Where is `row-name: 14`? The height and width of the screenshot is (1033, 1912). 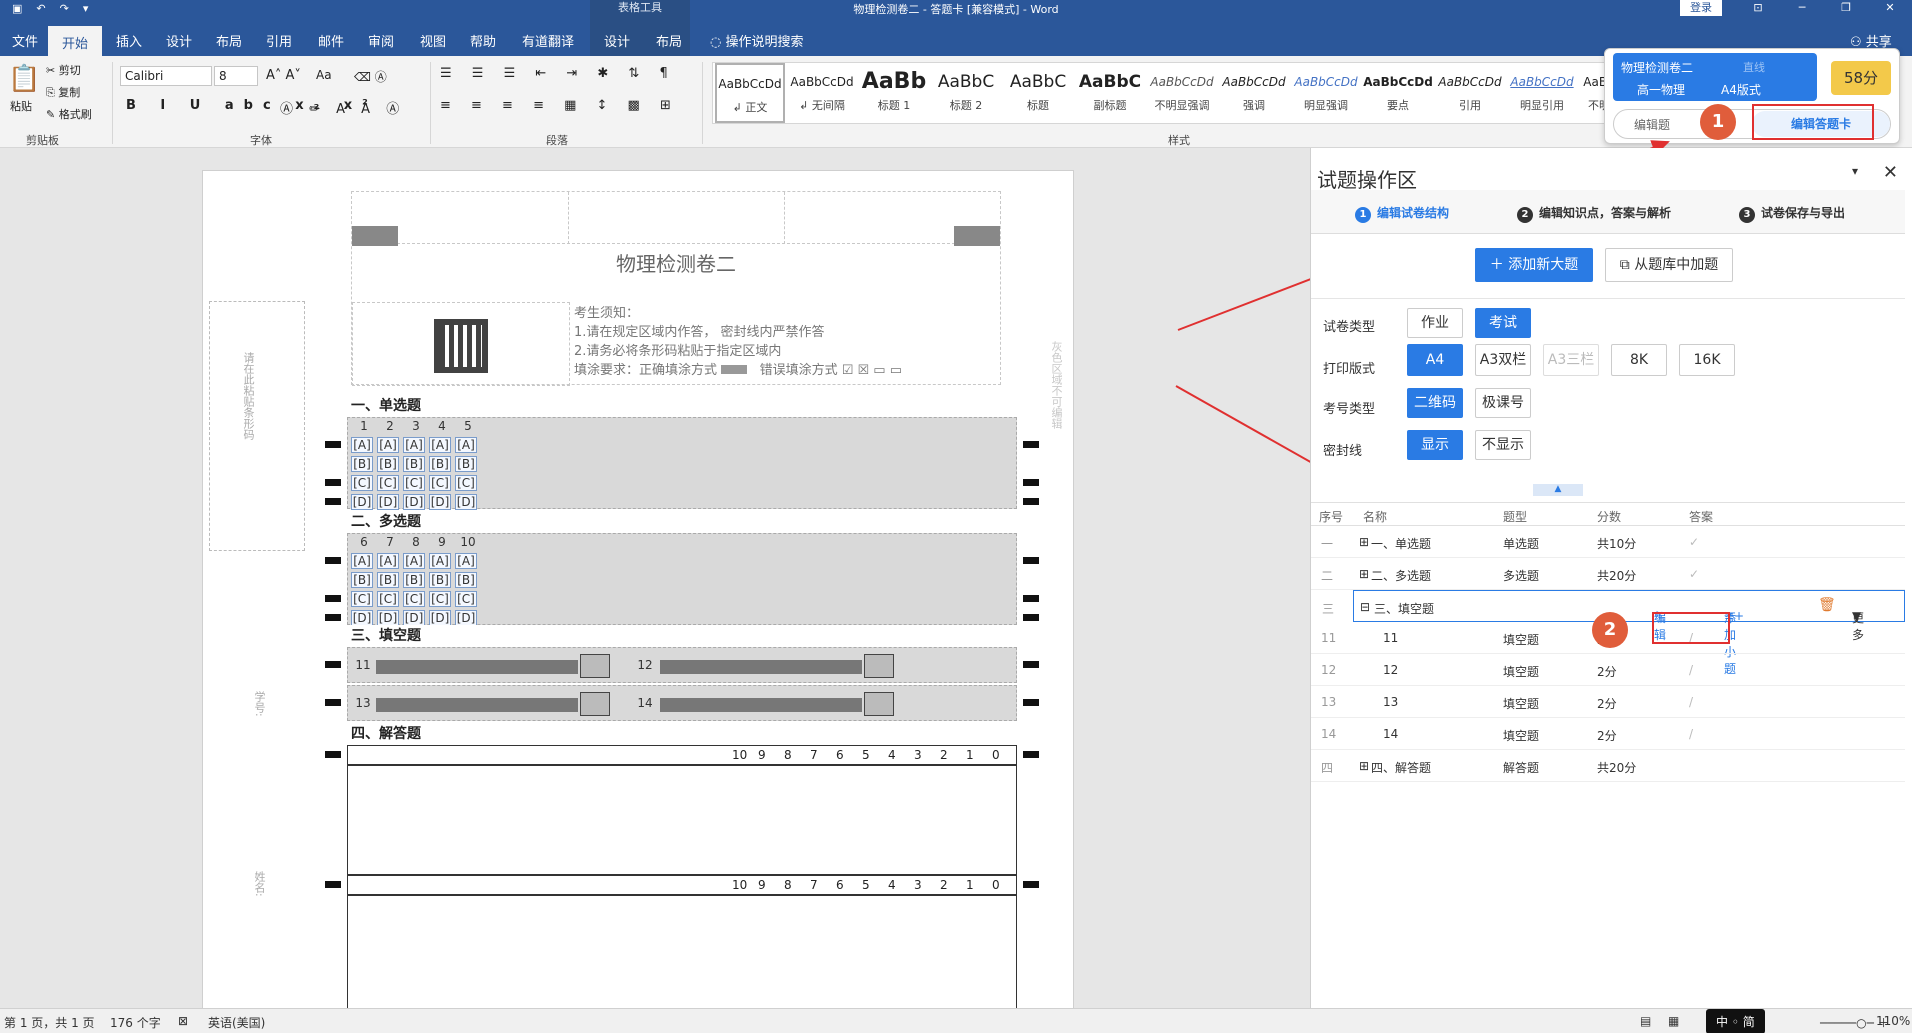 row-name: 14 is located at coordinates (1391, 734).